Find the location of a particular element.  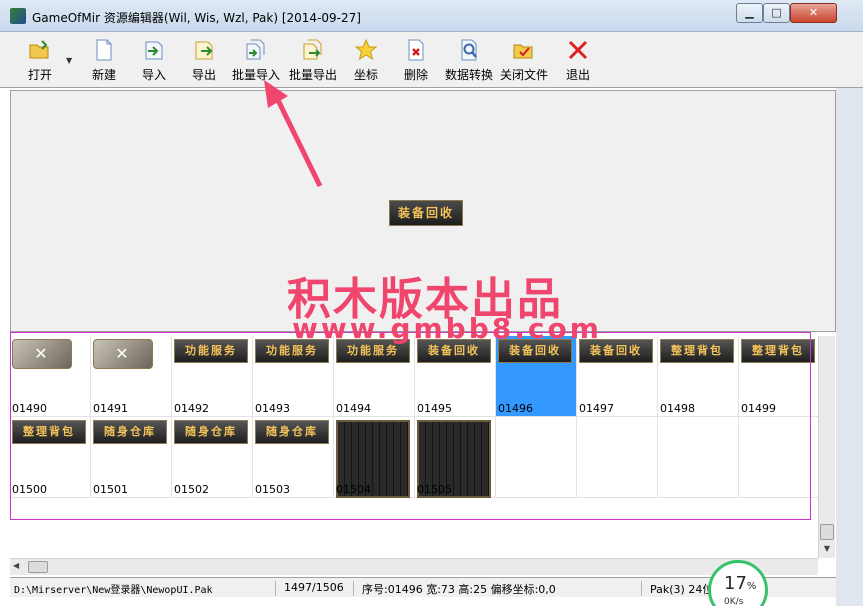

app-icon is located at coordinates (18, 16).